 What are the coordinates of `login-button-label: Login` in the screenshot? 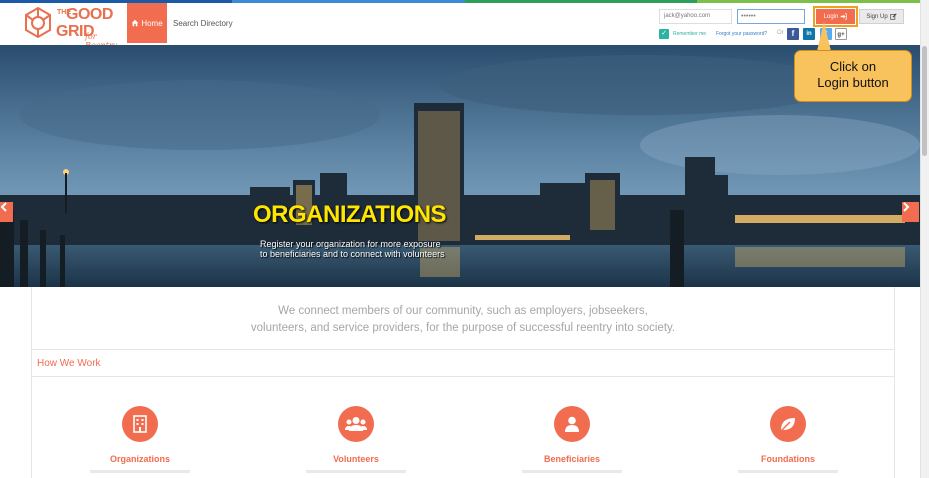 It's located at (831, 16).